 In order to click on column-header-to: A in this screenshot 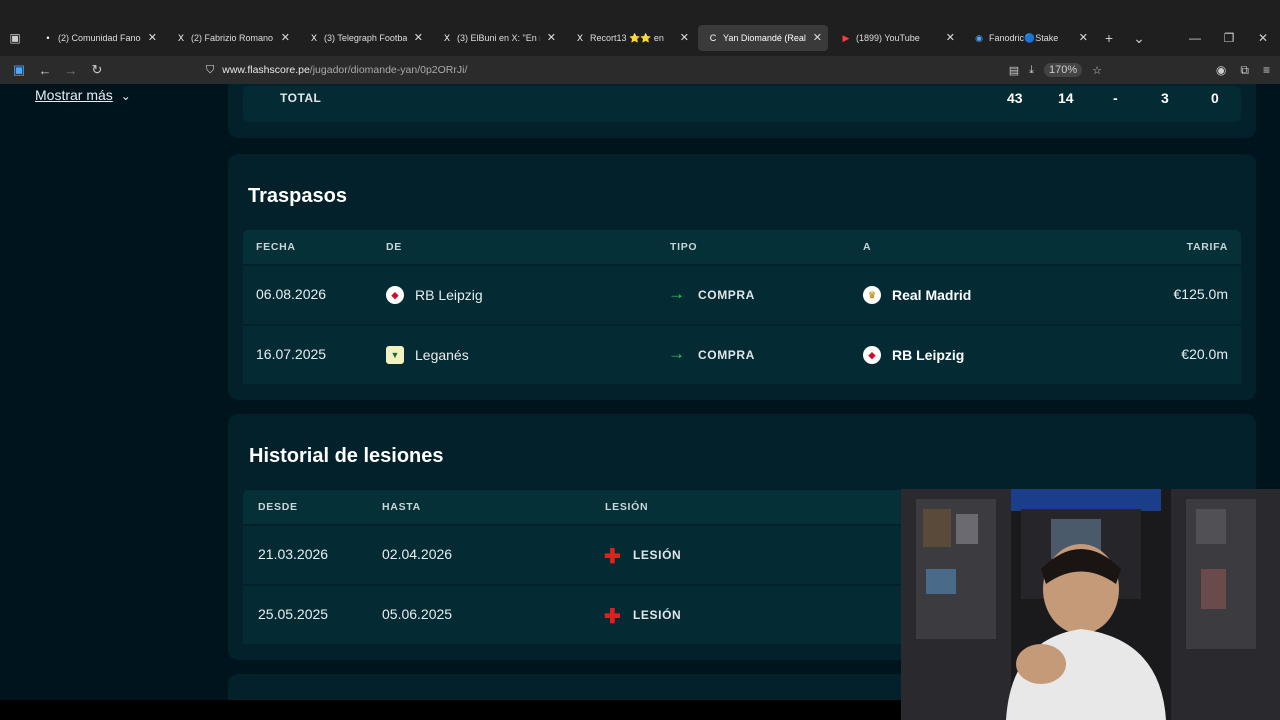, I will do `click(867, 247)`.